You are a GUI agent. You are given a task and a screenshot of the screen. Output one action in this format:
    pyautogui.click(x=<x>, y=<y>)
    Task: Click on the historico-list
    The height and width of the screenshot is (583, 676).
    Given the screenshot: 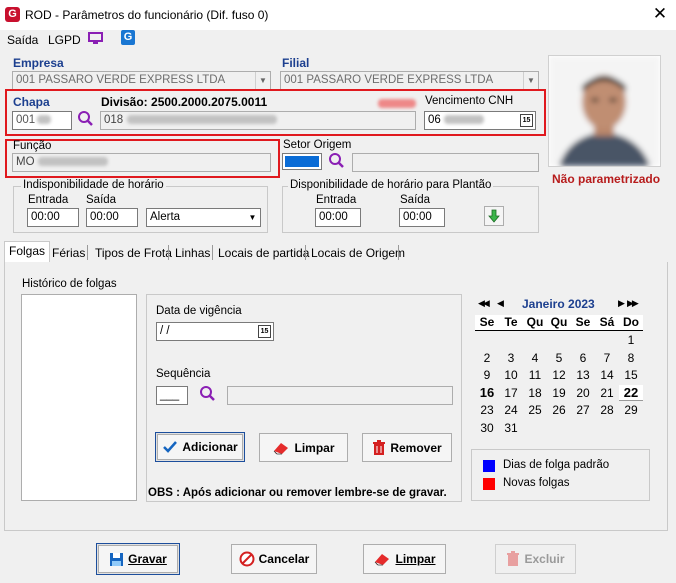 What is the action you would take?
    pyautogui.click(x=79, y=397)
    